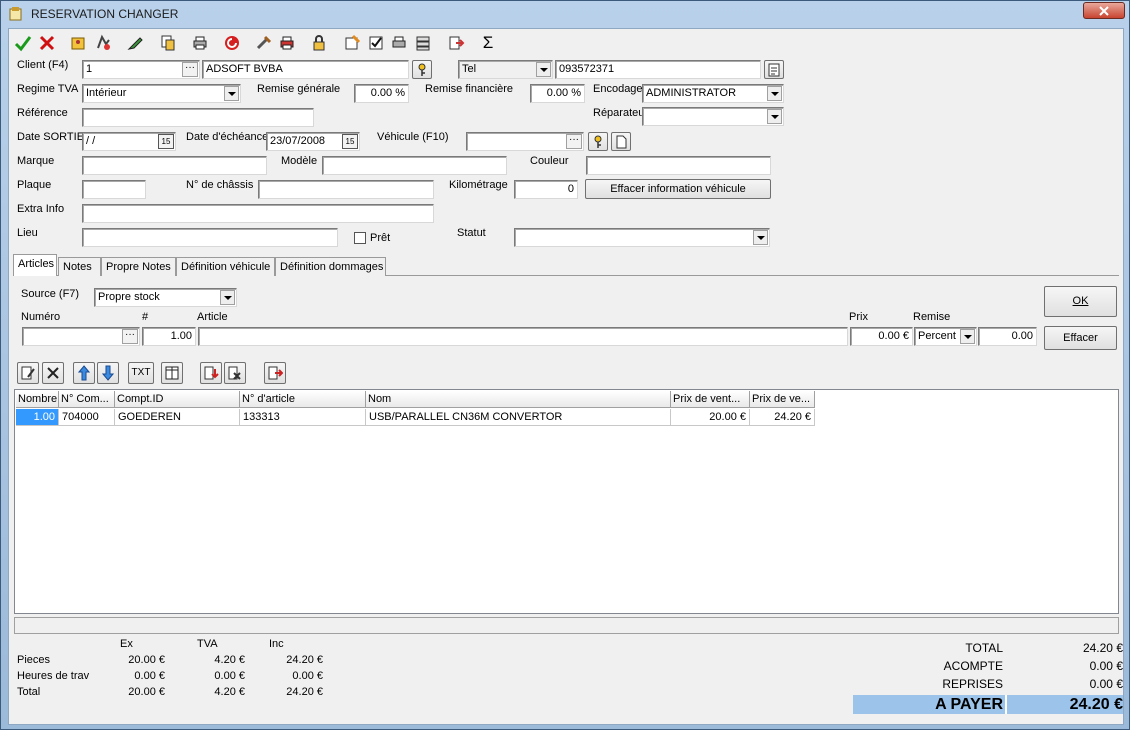 The height and width of the screenshot is (730, 1130). What do you see at coordinates (47, 43) in the screenshot?
I see `cancel-icon` at bounding box center [47, 43].